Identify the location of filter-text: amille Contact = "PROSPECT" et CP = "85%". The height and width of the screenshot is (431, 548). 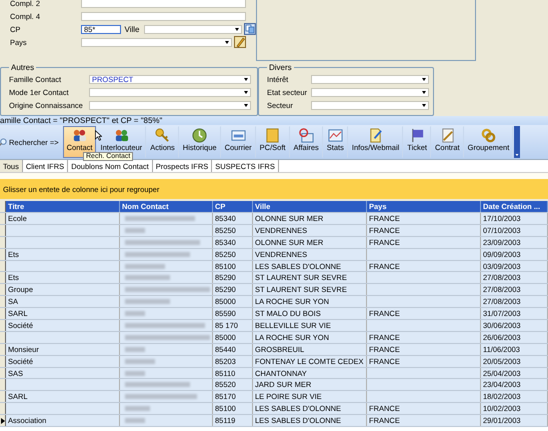
(81, 120).